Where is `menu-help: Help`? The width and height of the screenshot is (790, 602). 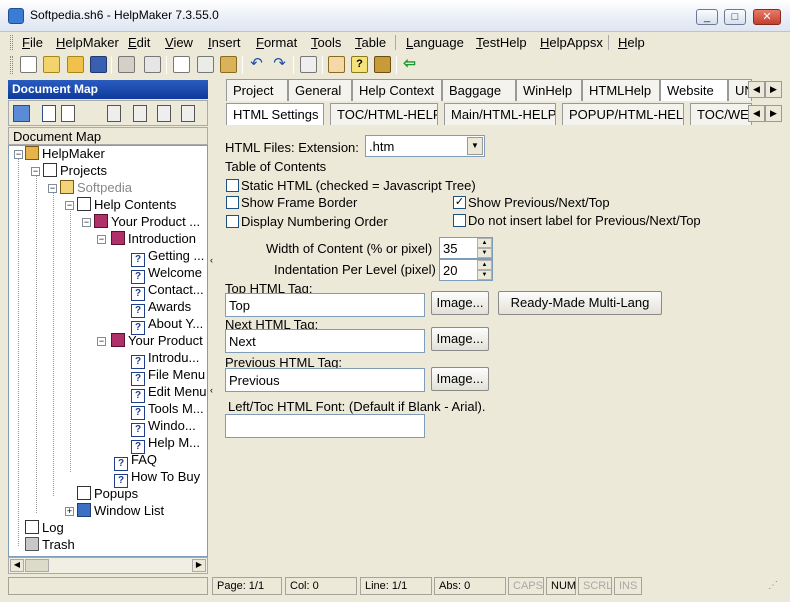
menu-help: Help is located at coordinates (631, 42).